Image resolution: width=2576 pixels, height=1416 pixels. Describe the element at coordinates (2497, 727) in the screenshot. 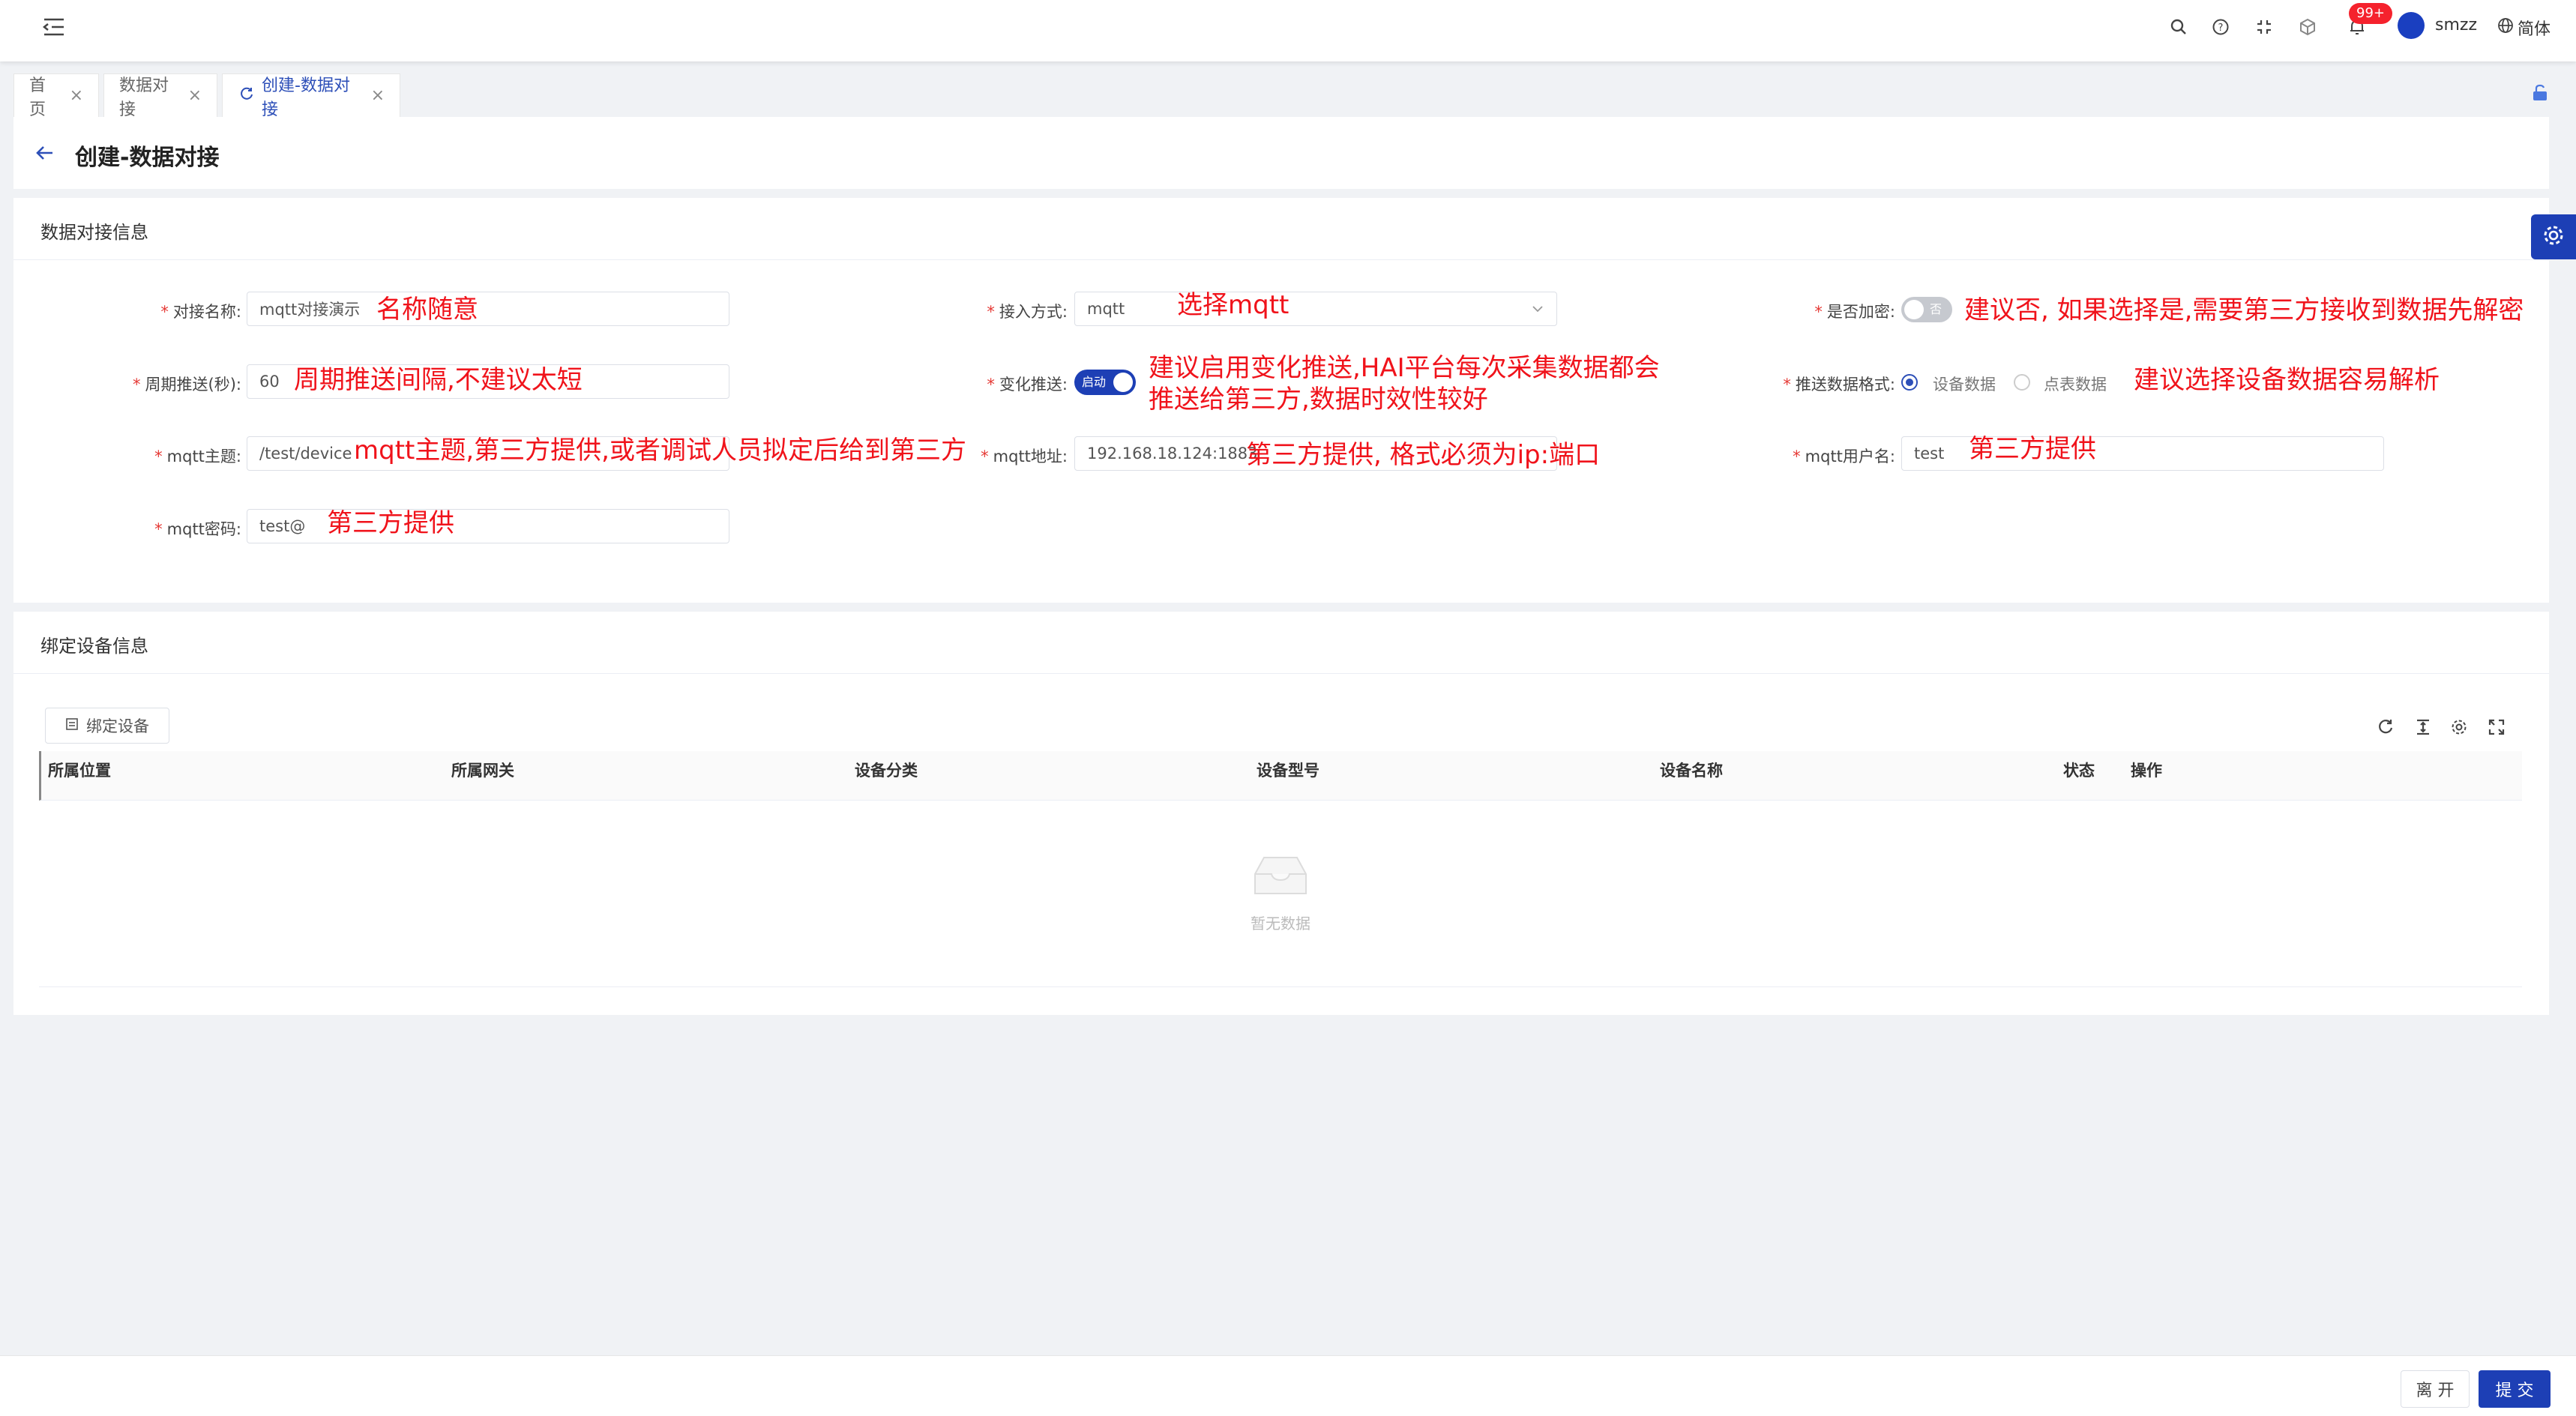

I see `expand-icon` at that location.